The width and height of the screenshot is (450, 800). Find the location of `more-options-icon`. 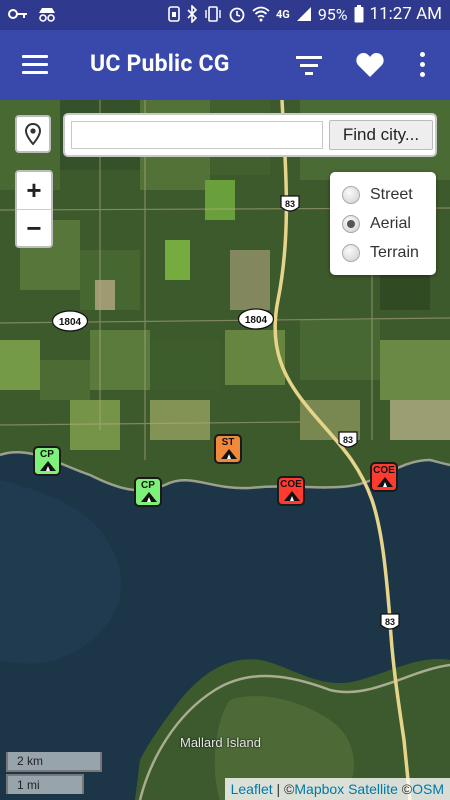

more-options-icon is located at coordinates (422, 65).